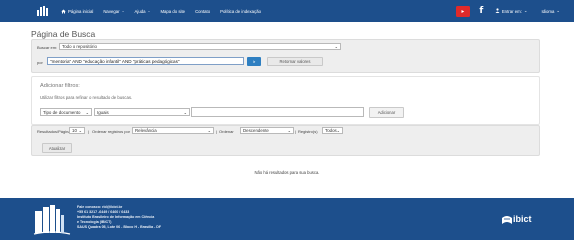  What do you see at coordinates (140, 11) in the screenshot?
I see `nav-item-label: Ajuda` at bounding box center [140, 11].